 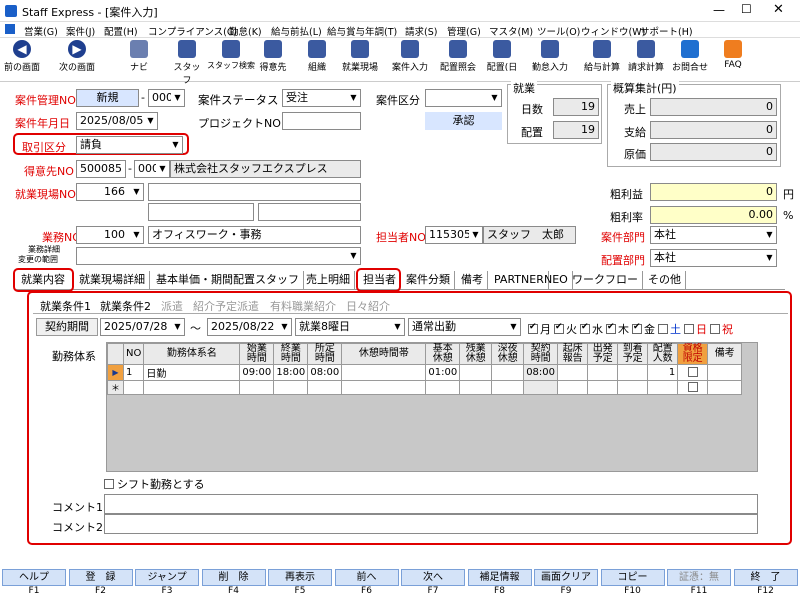 I want to click on menu-item-support: サポート(H), so click(x=666, y=31).